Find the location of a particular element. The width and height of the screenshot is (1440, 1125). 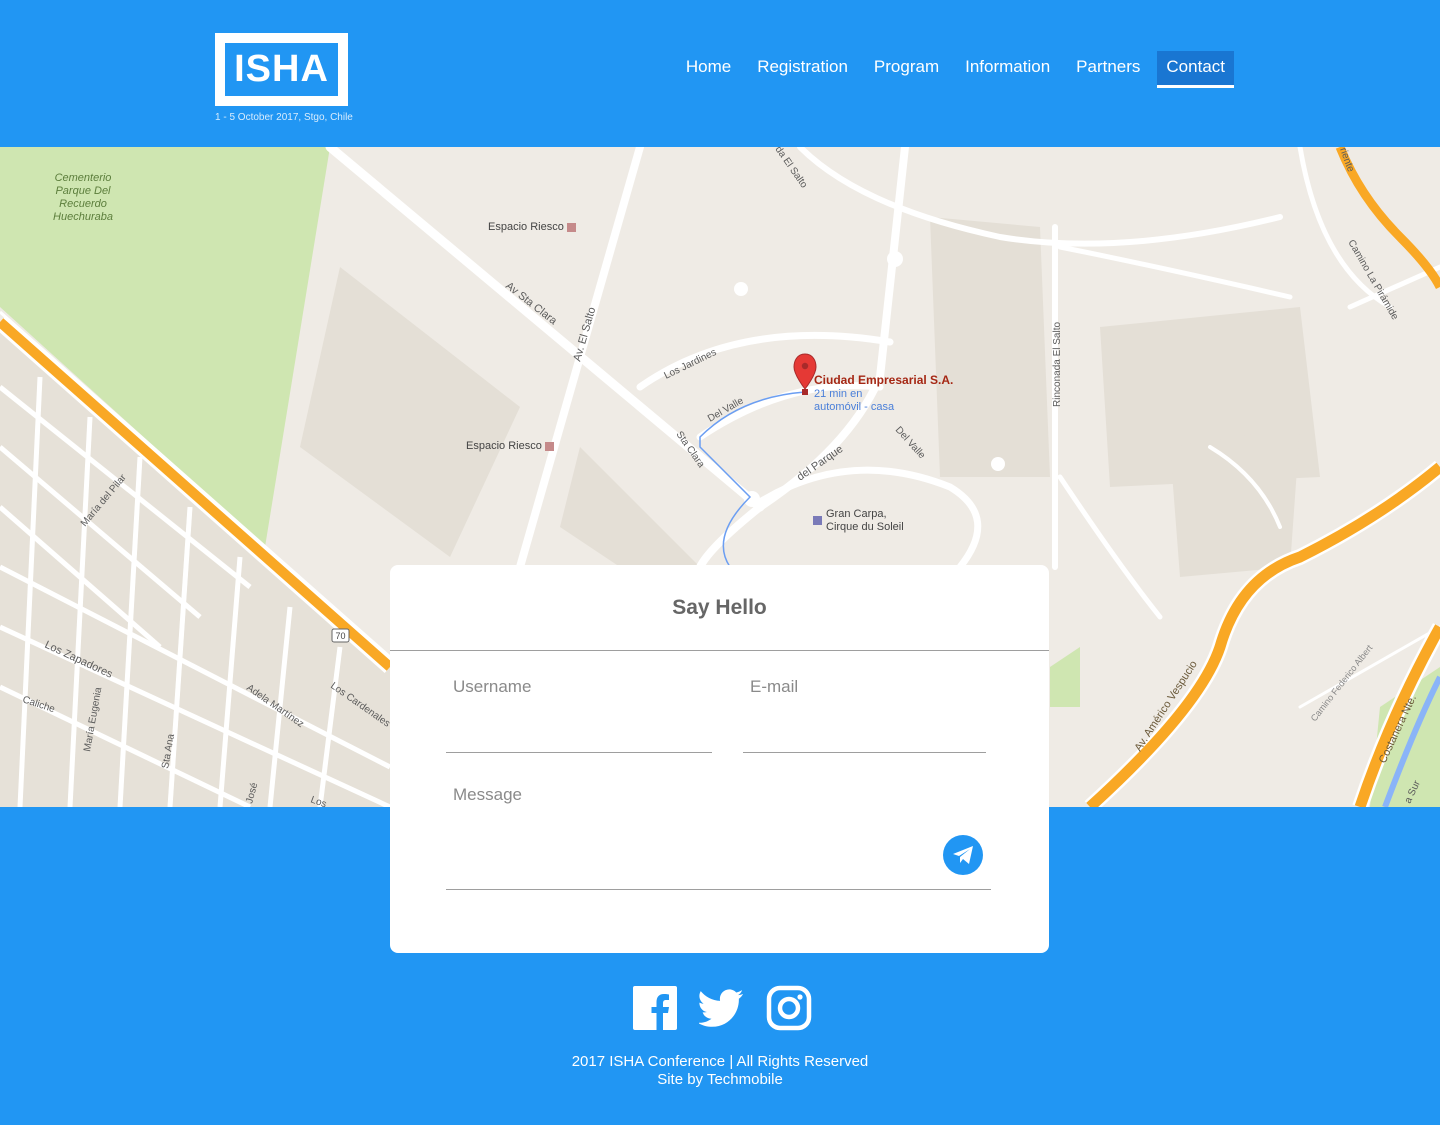

label-oriente: riente is located at coordinates (1346, 160).